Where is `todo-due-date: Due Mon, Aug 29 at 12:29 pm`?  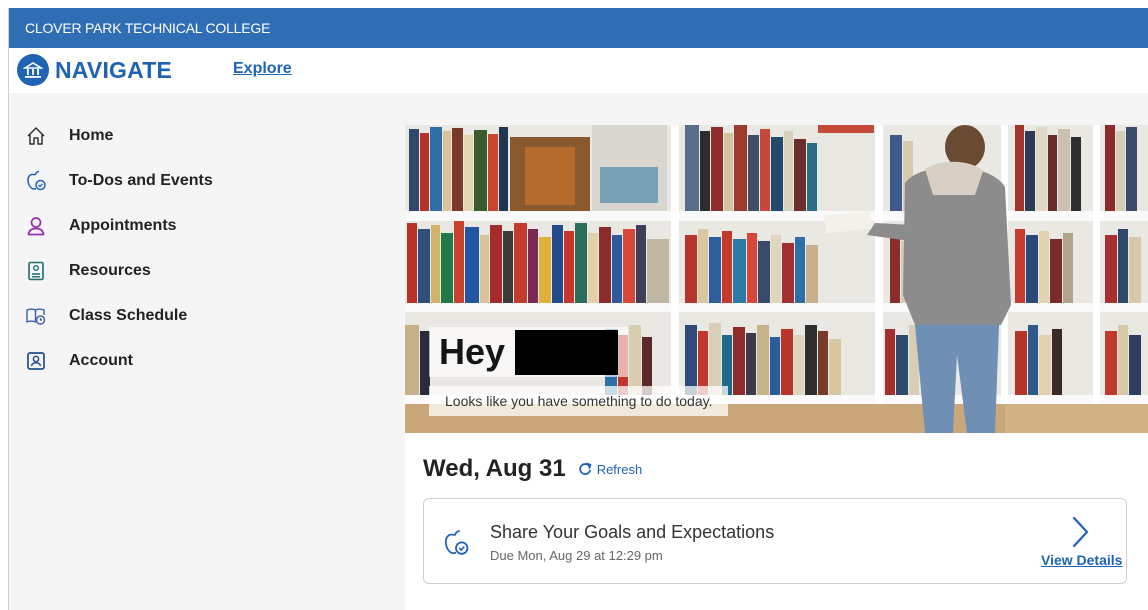 todo-due-date: Due Mon, Aug 29 at 12:29 pm is located at coordinates (576, 555).